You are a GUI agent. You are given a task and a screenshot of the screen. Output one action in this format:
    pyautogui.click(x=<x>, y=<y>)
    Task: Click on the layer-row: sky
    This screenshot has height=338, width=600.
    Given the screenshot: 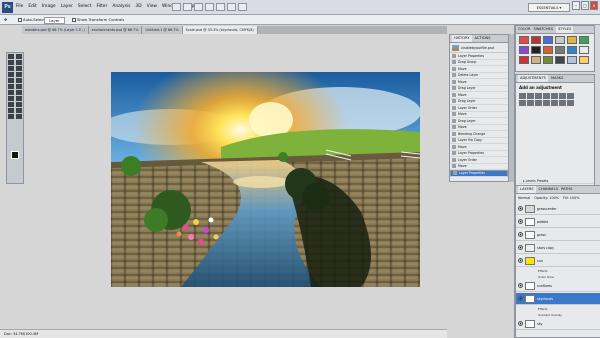 What is the action you would take?
    pyautogui.click(x=558, y=324)
    